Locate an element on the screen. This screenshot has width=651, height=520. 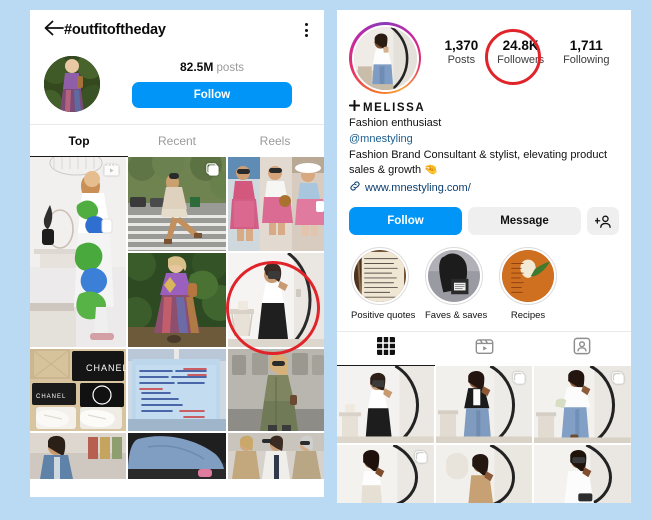
post-count: 82.5M posts is located at coordinates (212, 67).